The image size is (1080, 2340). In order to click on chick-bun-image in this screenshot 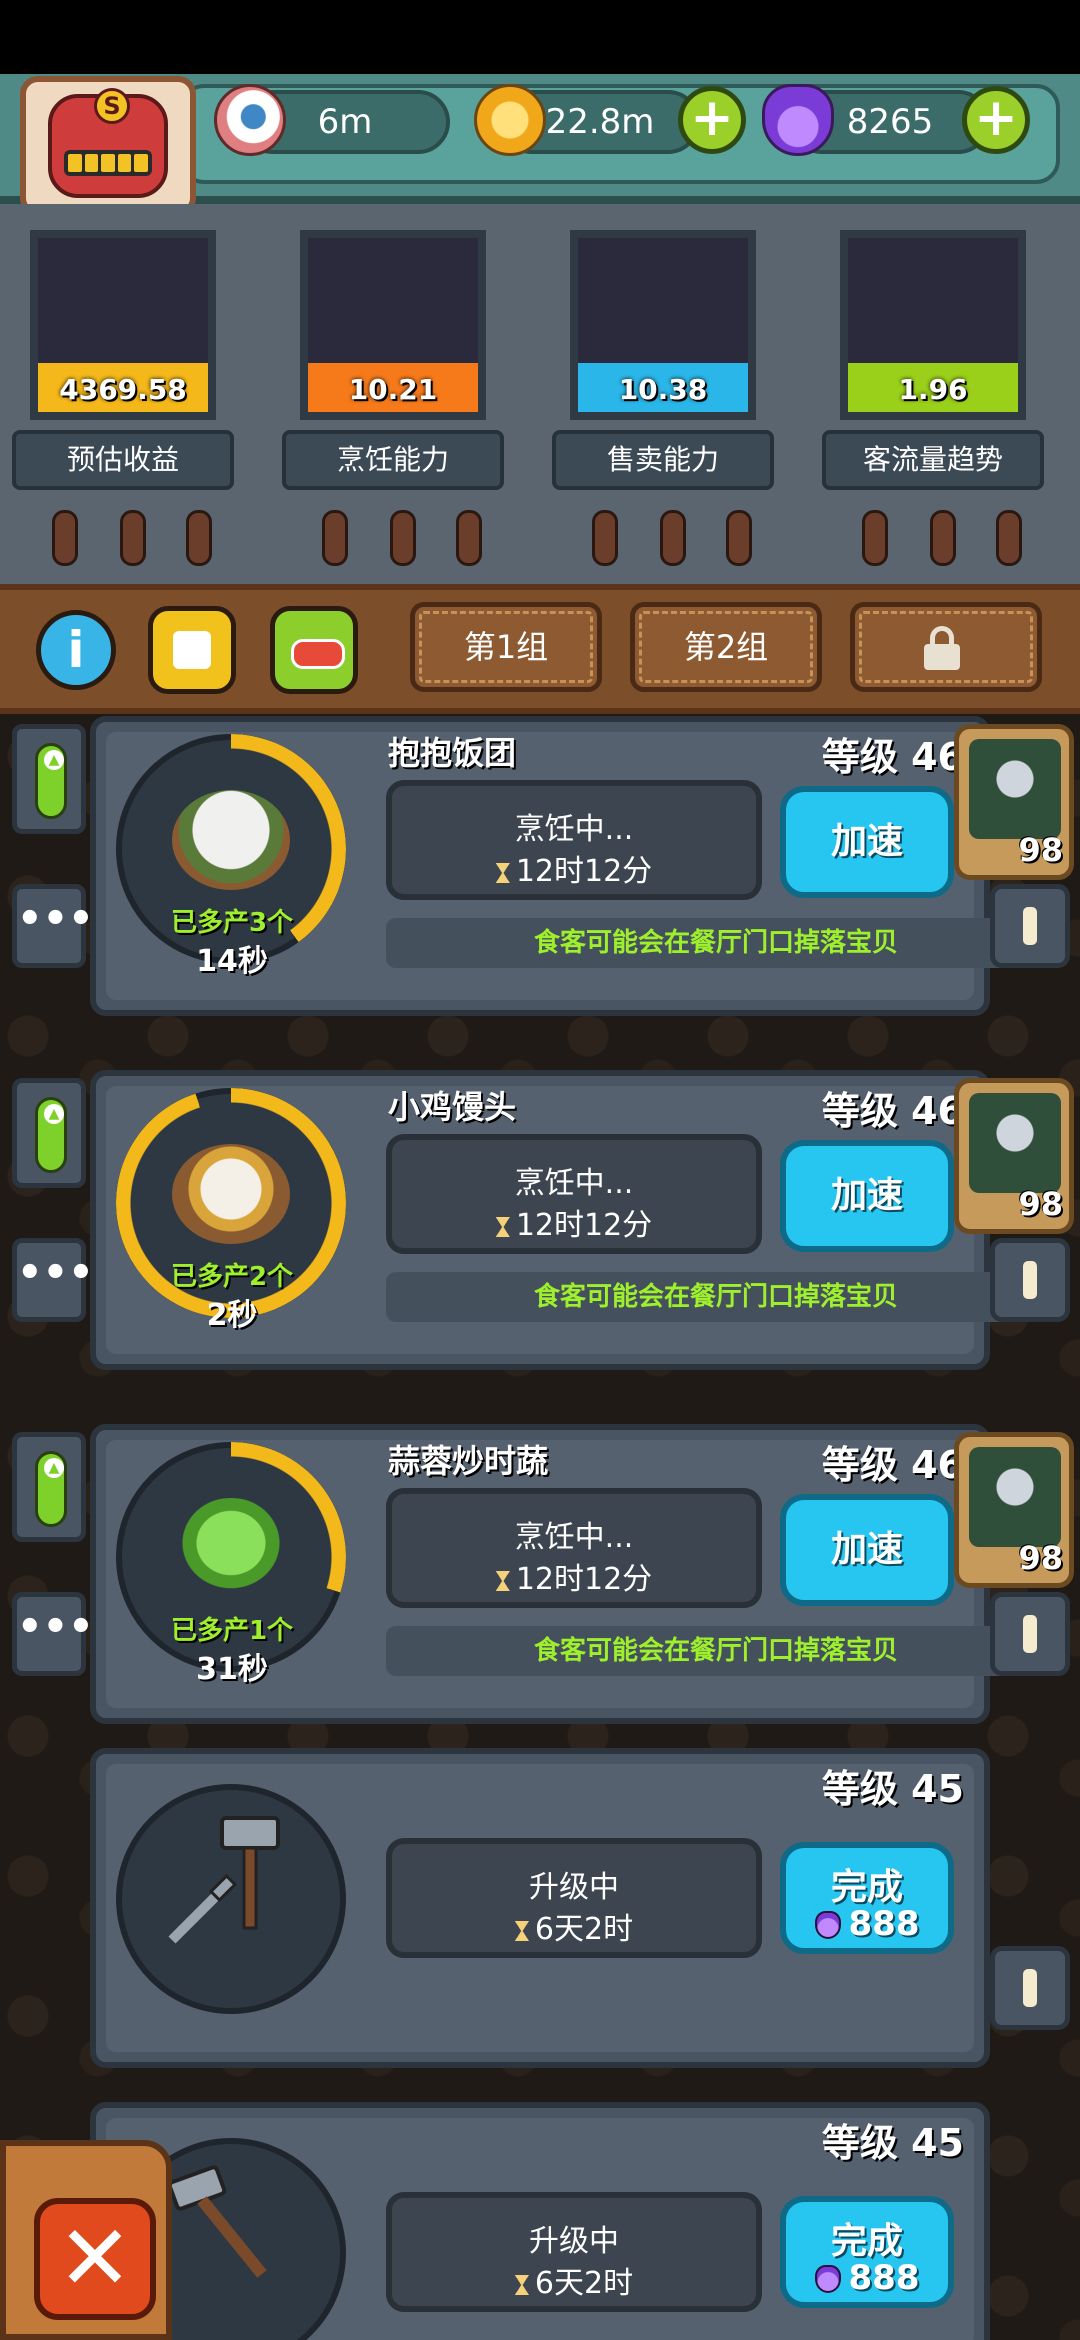, I will do `click(231, 1194)`.